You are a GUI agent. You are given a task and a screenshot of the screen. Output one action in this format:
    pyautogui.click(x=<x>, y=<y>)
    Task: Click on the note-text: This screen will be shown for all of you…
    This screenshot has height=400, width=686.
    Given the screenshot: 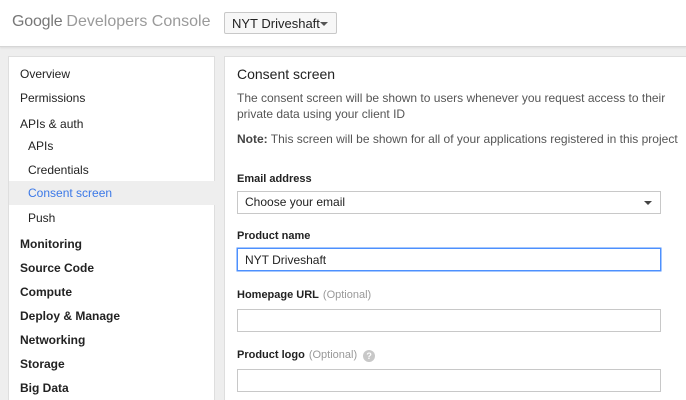 What is the action you would take?
    pyautogui.click(x=472, y=139)
    